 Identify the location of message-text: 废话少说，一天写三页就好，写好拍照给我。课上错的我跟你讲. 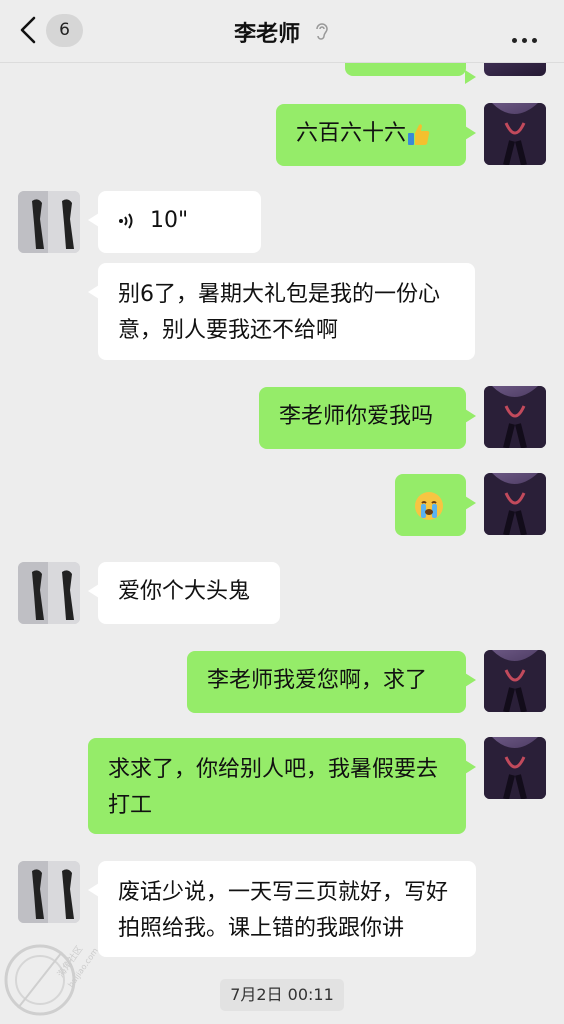
(283, 910).